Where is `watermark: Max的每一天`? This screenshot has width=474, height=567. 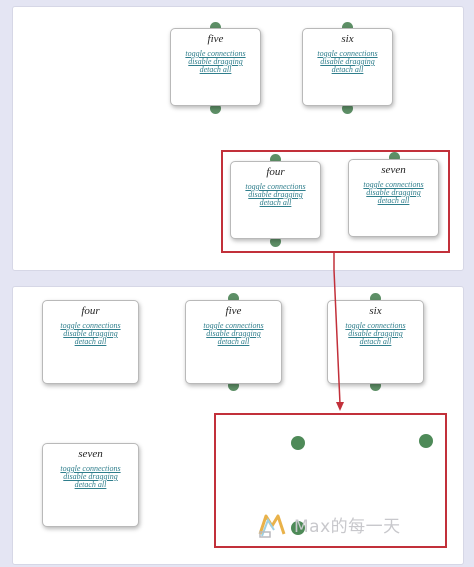
watermark: Max的每一天 is located at coordinates (329, 524).